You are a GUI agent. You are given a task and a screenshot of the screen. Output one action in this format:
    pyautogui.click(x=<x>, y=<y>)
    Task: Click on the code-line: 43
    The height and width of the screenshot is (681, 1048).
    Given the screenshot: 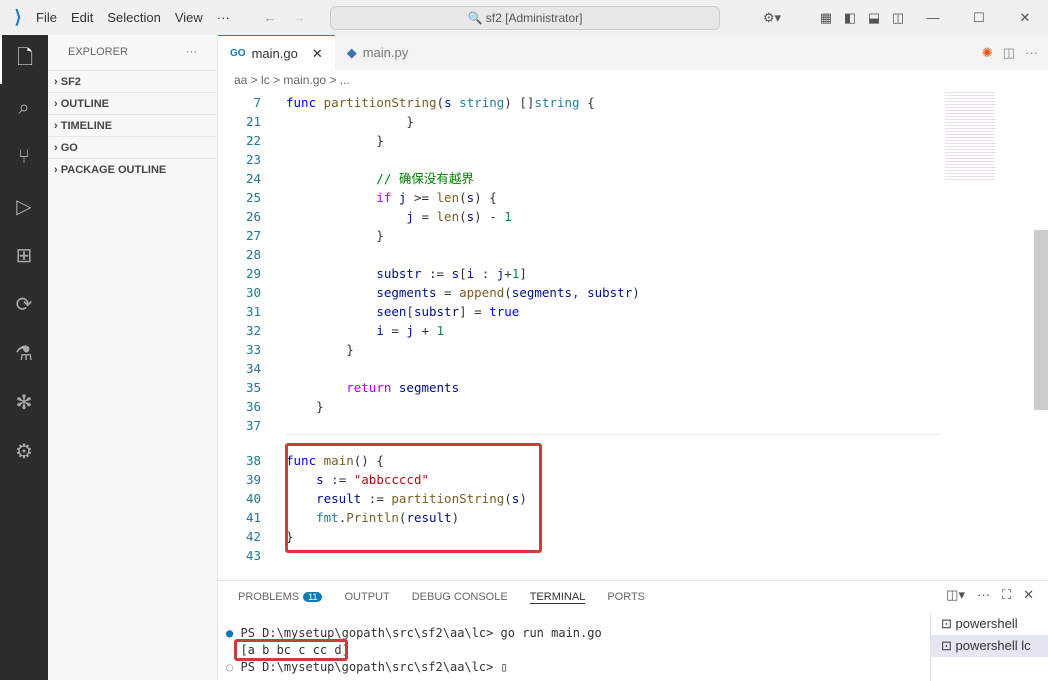 What is the action you would take?
    pyautogui.click(x=252, y=555)
    